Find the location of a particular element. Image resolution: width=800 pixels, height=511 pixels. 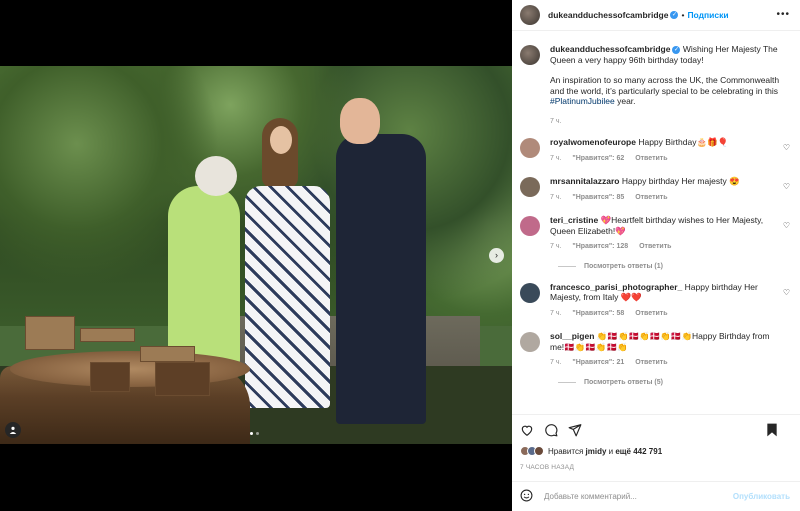

comment-text: Happy birthday Her majesty 😍 is located at coordinates (680, 181).